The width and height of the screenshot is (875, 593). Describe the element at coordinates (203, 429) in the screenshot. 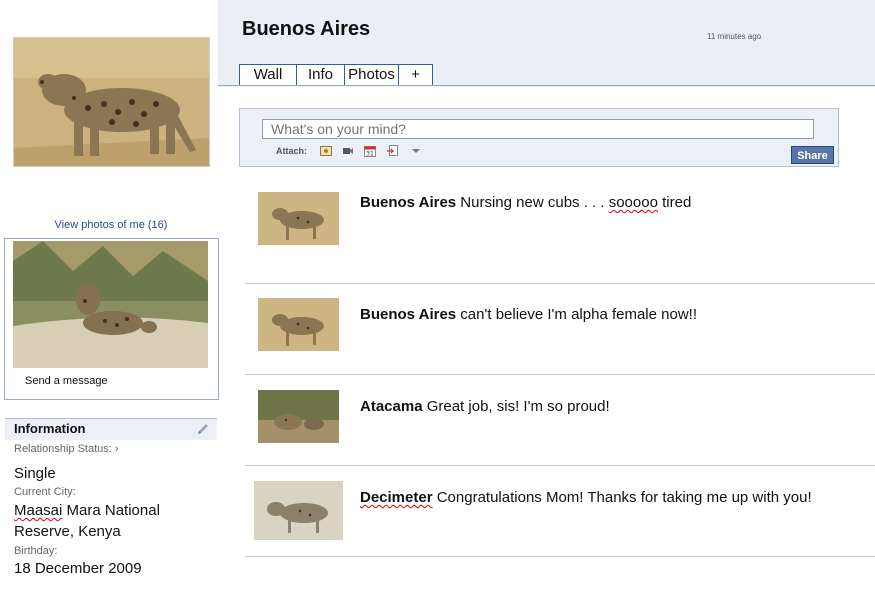

I see `pencil-edit-icon` at that location.